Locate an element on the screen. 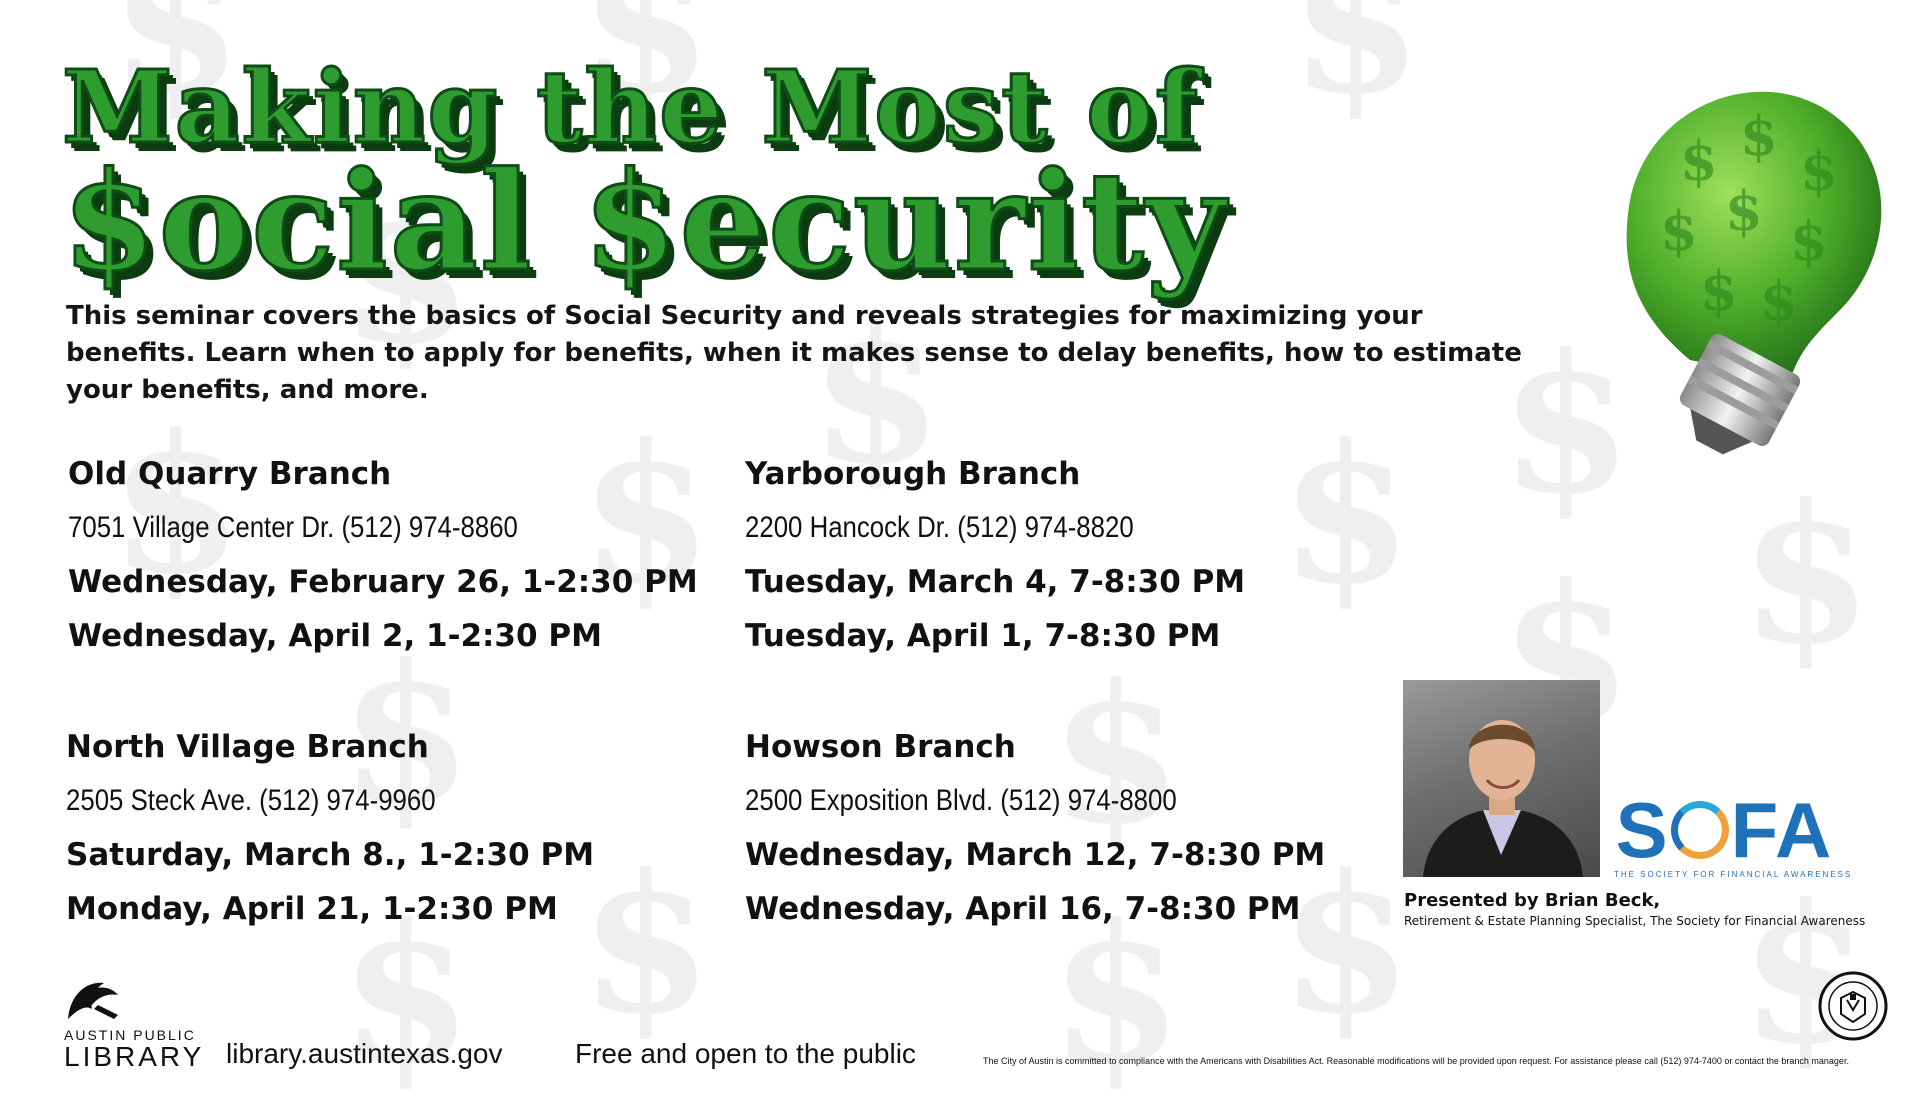 This screenshot has width=1920, height=1106. branch-name: Howson Branch is located at coordinates (880, 747).